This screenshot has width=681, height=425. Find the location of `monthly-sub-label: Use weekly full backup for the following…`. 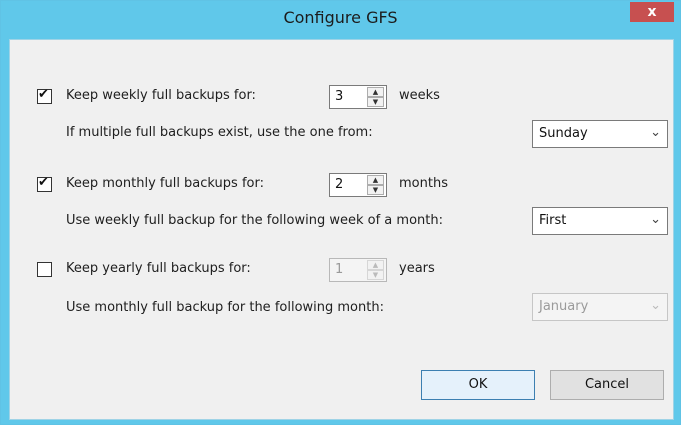

monthly-sub-label: Use weekly full backup for the following… is located at coordinates (254, 220).